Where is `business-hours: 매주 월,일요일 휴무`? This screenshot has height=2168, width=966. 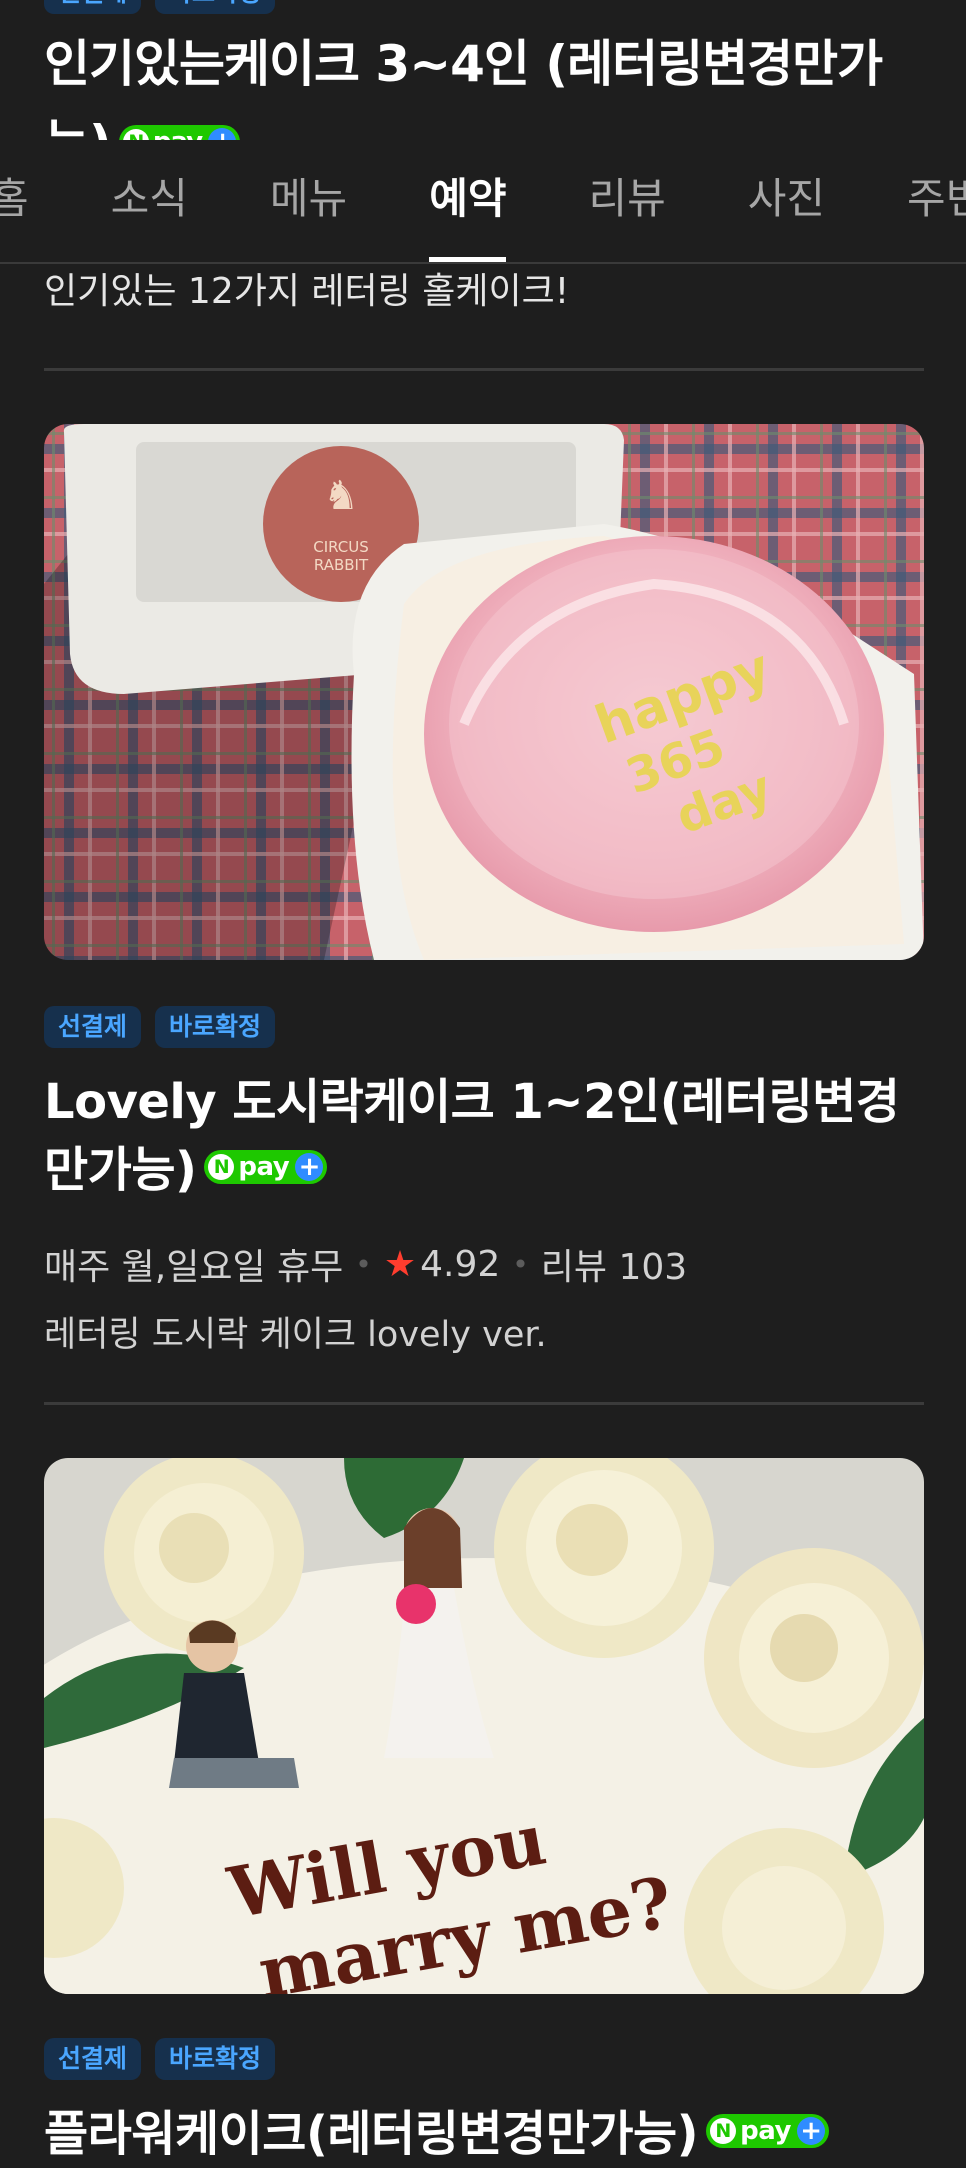 business-hours: 매주 월,일요일 휴무 is located at coordinates (194, 1267).